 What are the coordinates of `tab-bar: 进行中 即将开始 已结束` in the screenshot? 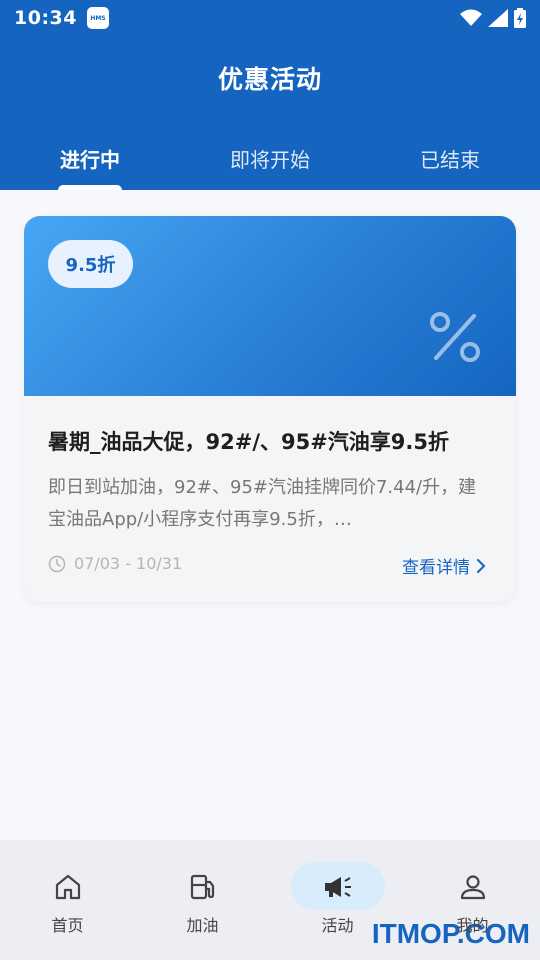 It's located at (270, 164).